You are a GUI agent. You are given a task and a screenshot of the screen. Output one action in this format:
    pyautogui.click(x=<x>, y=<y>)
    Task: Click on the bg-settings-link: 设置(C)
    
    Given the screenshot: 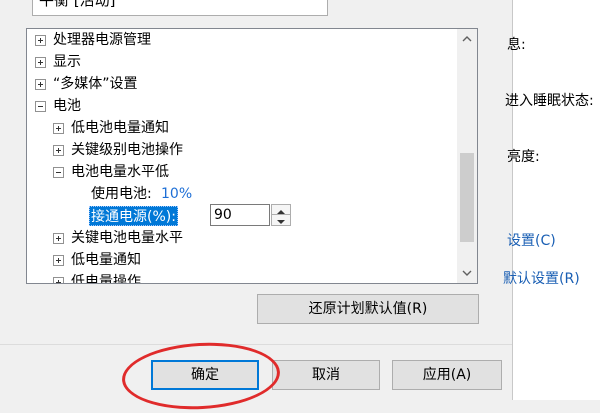 What is the action you would take?
    pyautogui.click(x=531, y=240)
    